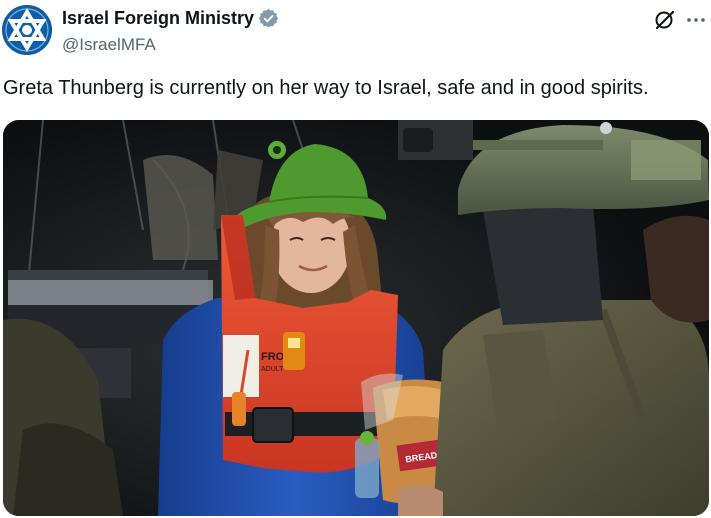  I want to click on account-name-block: Israel Foreign Ministry @IsraelMFA, so click(170, 31).